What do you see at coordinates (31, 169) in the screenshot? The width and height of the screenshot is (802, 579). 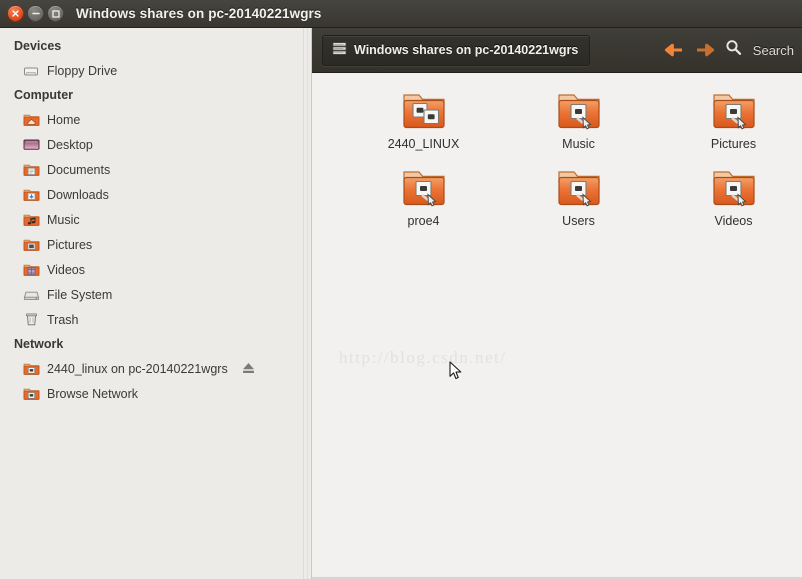 I see `documents-folder-icon` at bounding box center [31, 169].